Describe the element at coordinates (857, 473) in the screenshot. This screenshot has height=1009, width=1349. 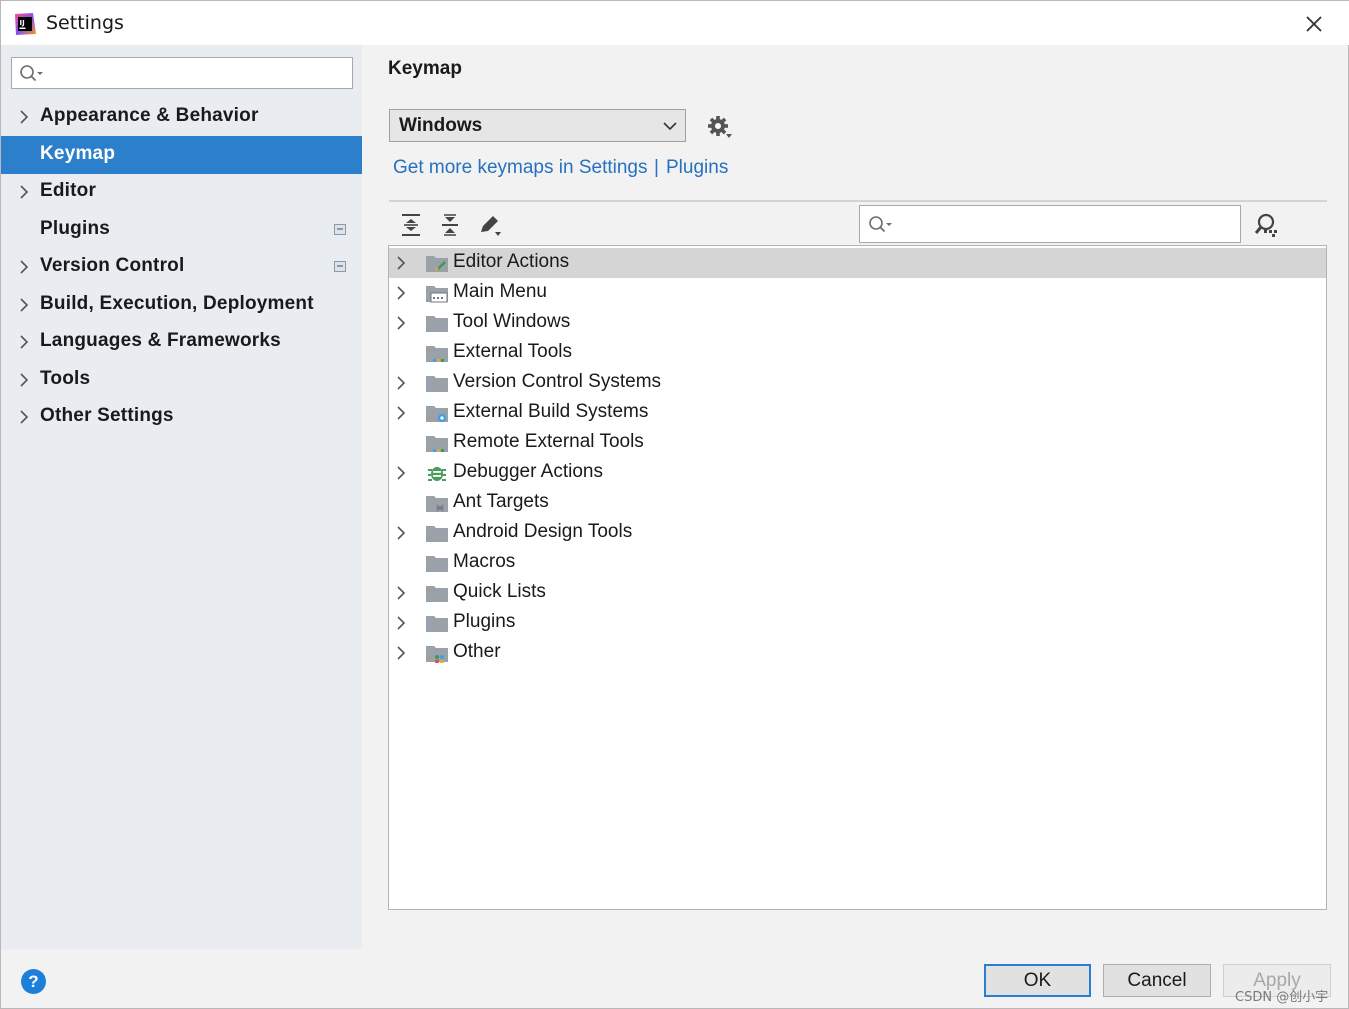
I see `tree-row: Debugger Actions` at that location.